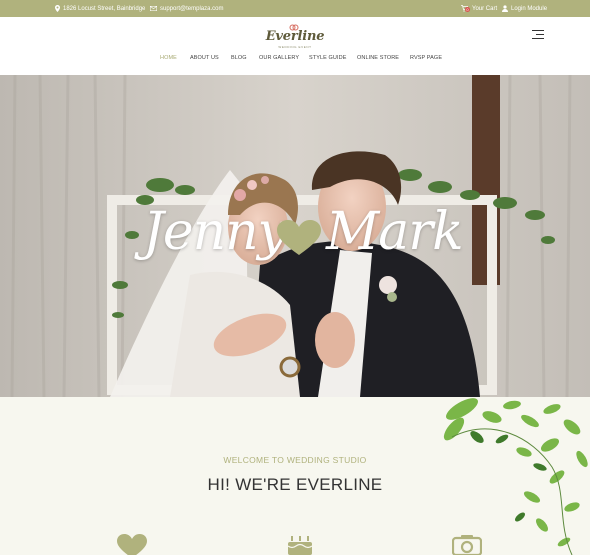  Describe the element at coordinates (378, 58) in the screenshot. I see `nav-online-store: ONLINE STORE` at that location.